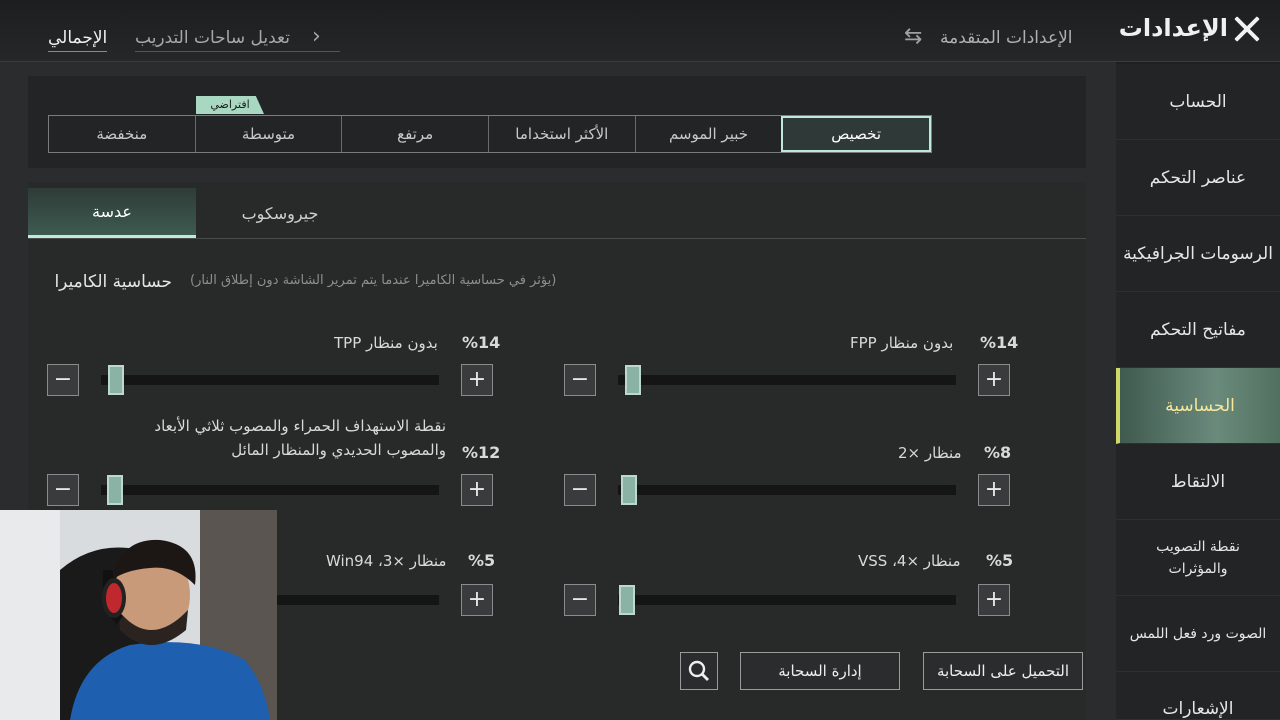 The image size is (1280, 720). I want to click on tab-lens: عدسة, so click(112, 213).